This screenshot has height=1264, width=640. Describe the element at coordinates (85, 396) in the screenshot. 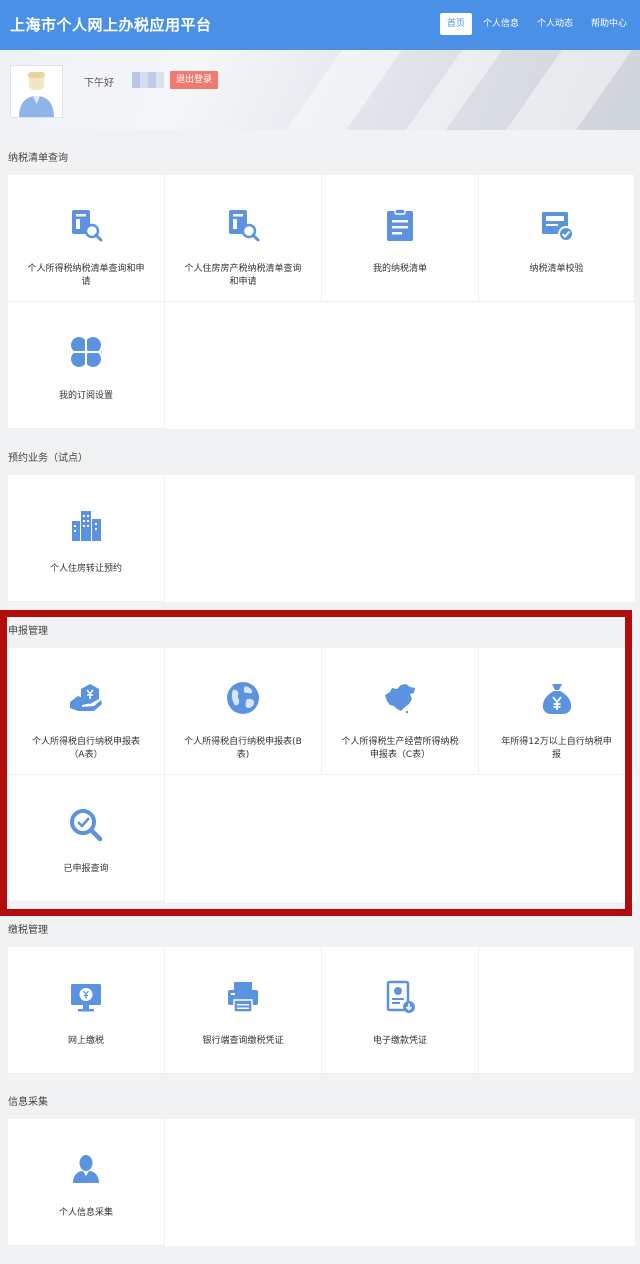

I see `tile-label: 我的订阅设置` at that location.